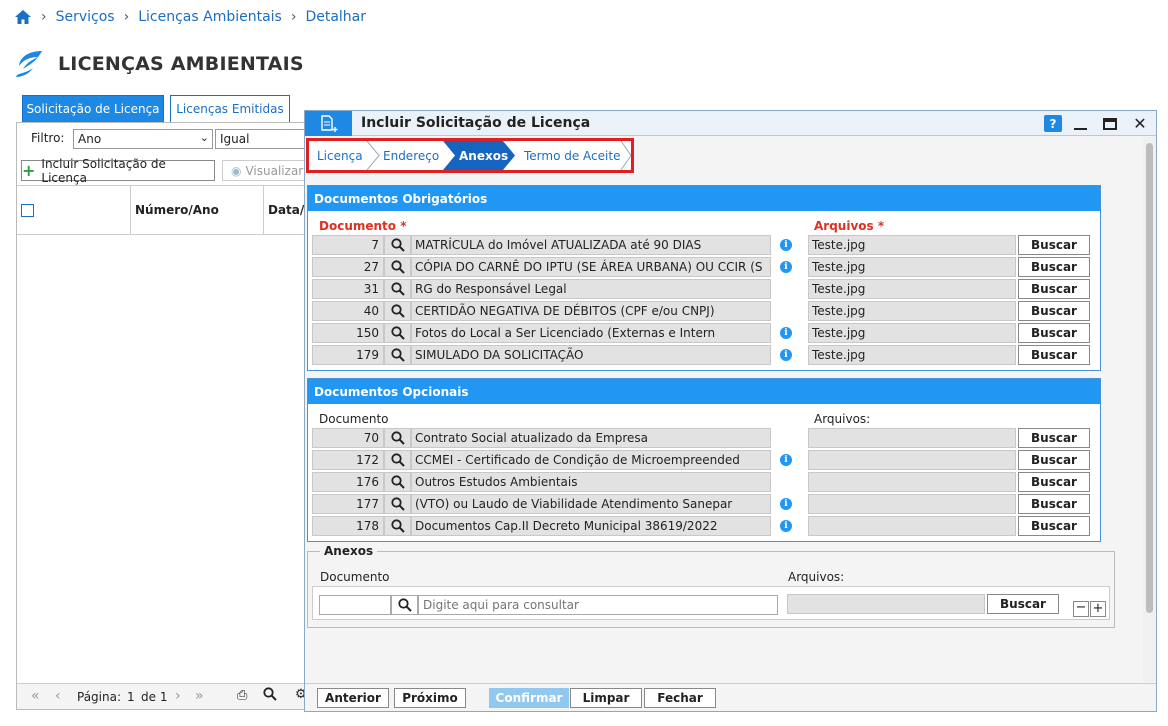 The height and width of the screenshot is (726, 1168). I want to click on home-icon, so click(23, 17).